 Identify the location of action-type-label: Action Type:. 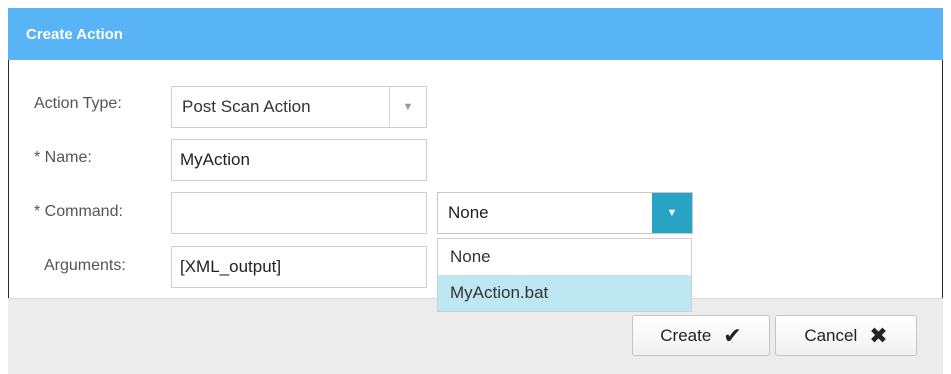
(78, 103).